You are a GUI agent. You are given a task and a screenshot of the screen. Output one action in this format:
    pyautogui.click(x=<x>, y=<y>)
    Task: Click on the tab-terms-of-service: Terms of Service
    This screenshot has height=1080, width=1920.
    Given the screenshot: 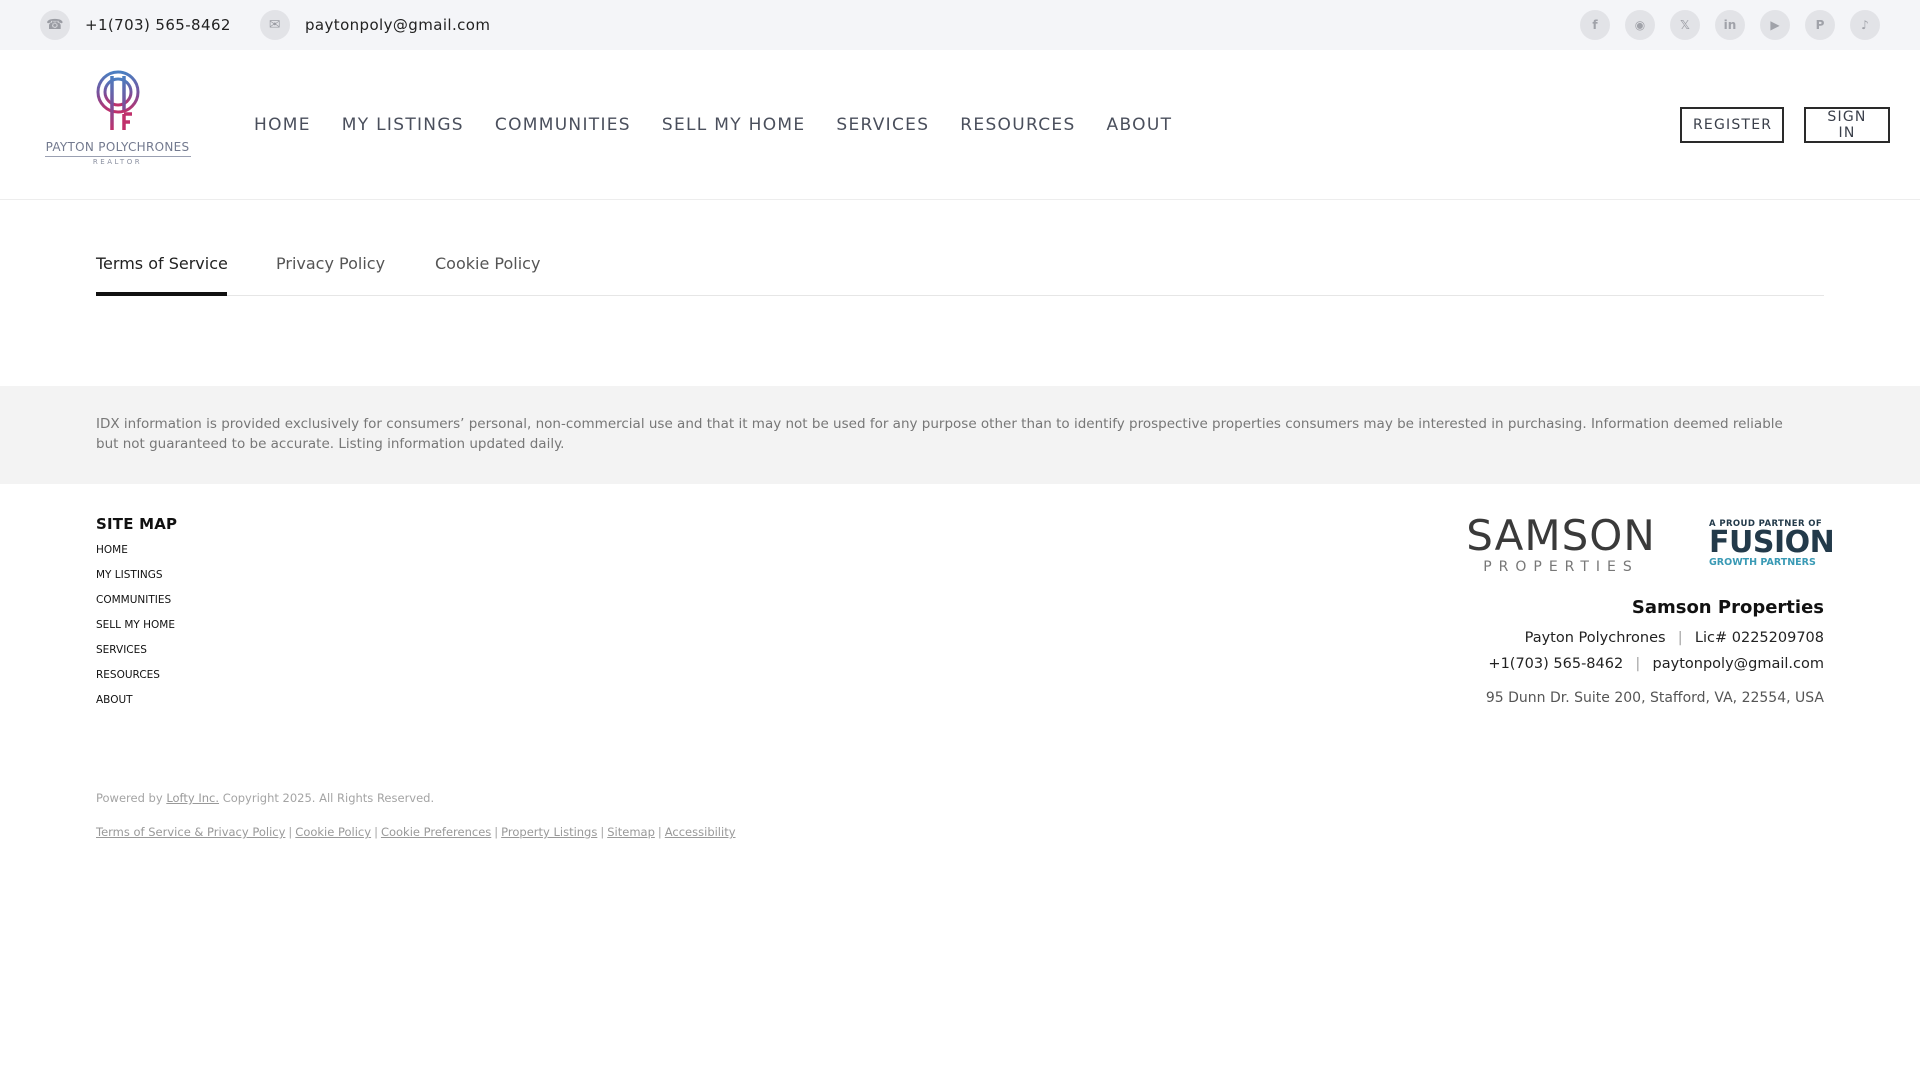 What is the action you would take?
    pyautogui.click(x=162, y=263)
    